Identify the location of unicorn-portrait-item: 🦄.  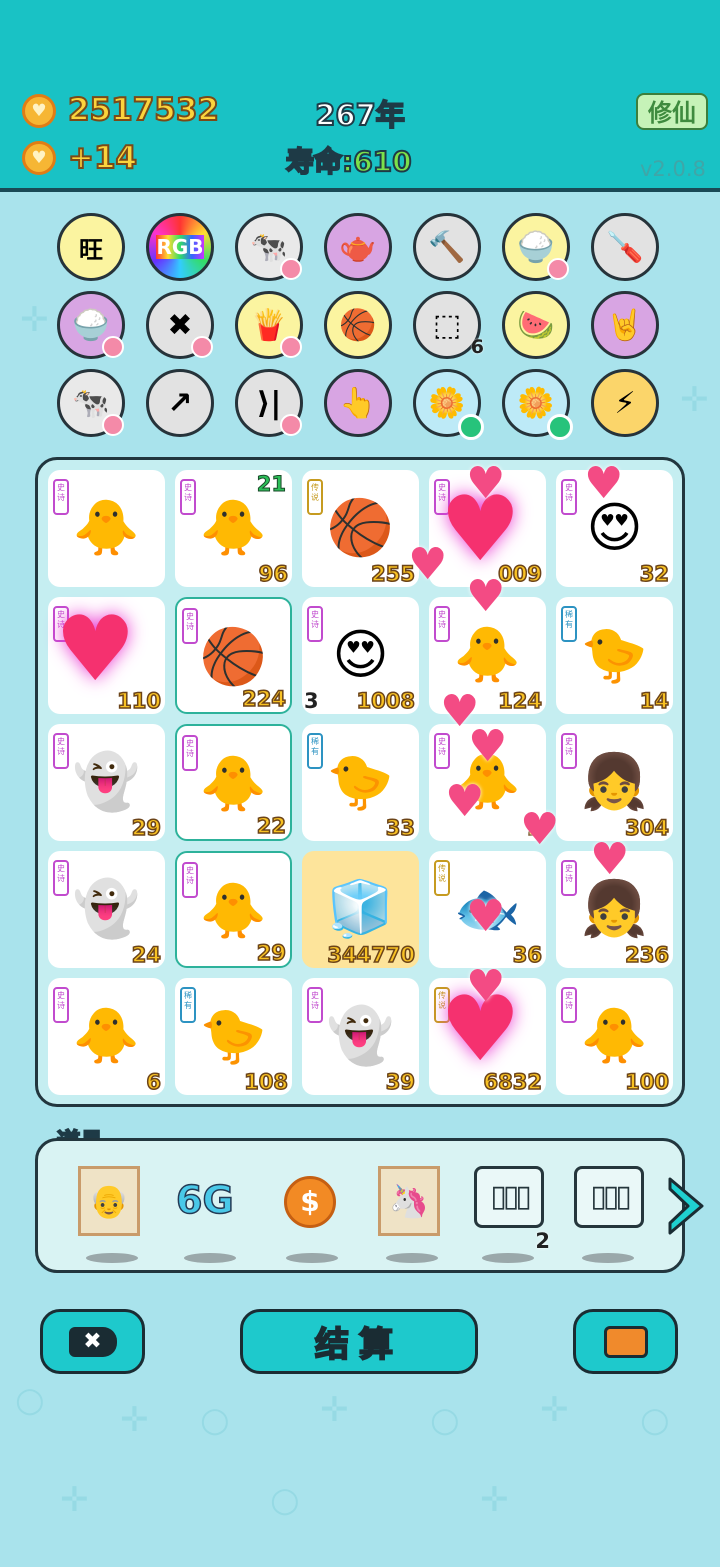
(413, 1214).